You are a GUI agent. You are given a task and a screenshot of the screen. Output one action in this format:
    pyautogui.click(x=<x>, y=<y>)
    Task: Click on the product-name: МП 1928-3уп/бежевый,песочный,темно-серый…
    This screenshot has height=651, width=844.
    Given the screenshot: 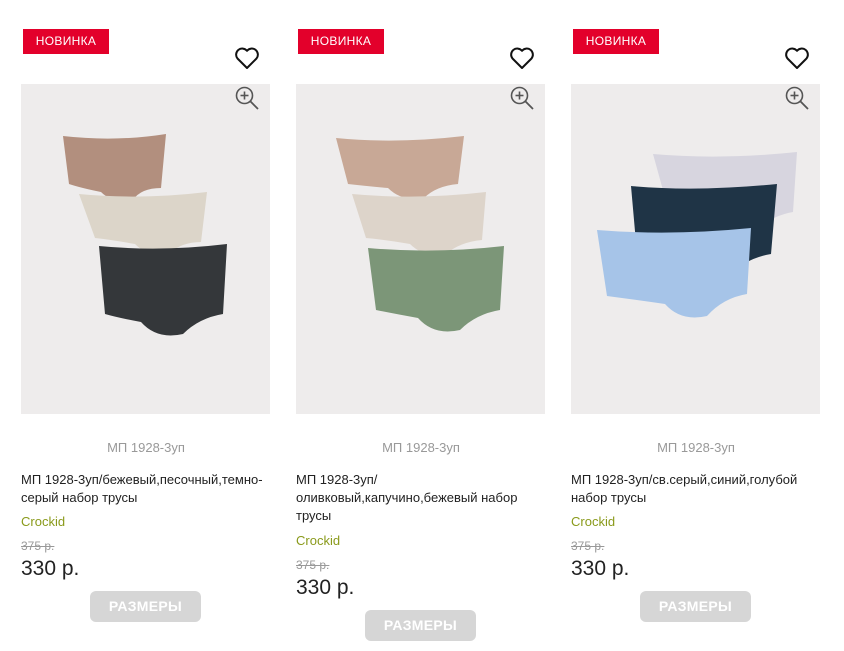 What is the action you would take?
    pyautogui.click(x=146, y=489)
    